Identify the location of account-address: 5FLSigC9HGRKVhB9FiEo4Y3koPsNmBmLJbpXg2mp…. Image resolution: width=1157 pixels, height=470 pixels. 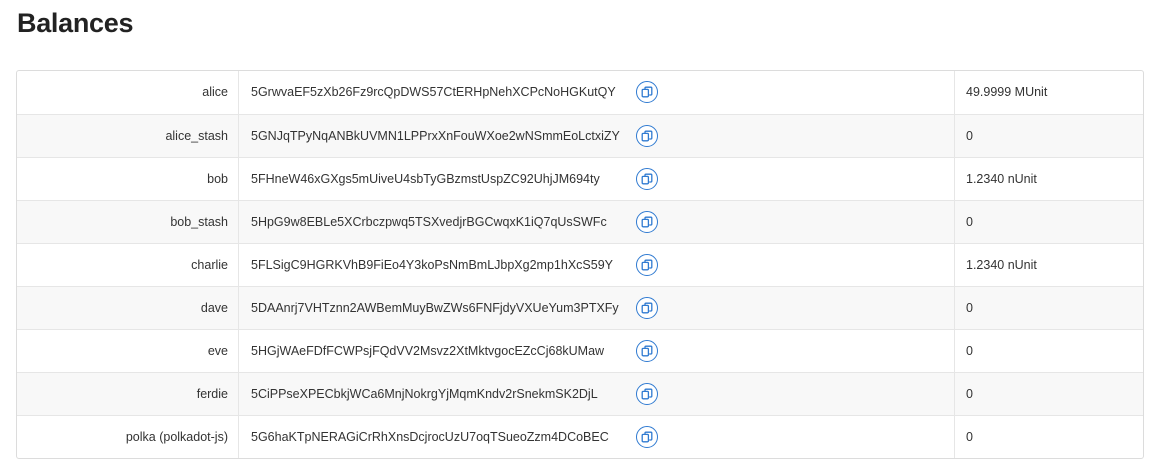
(437, 264).